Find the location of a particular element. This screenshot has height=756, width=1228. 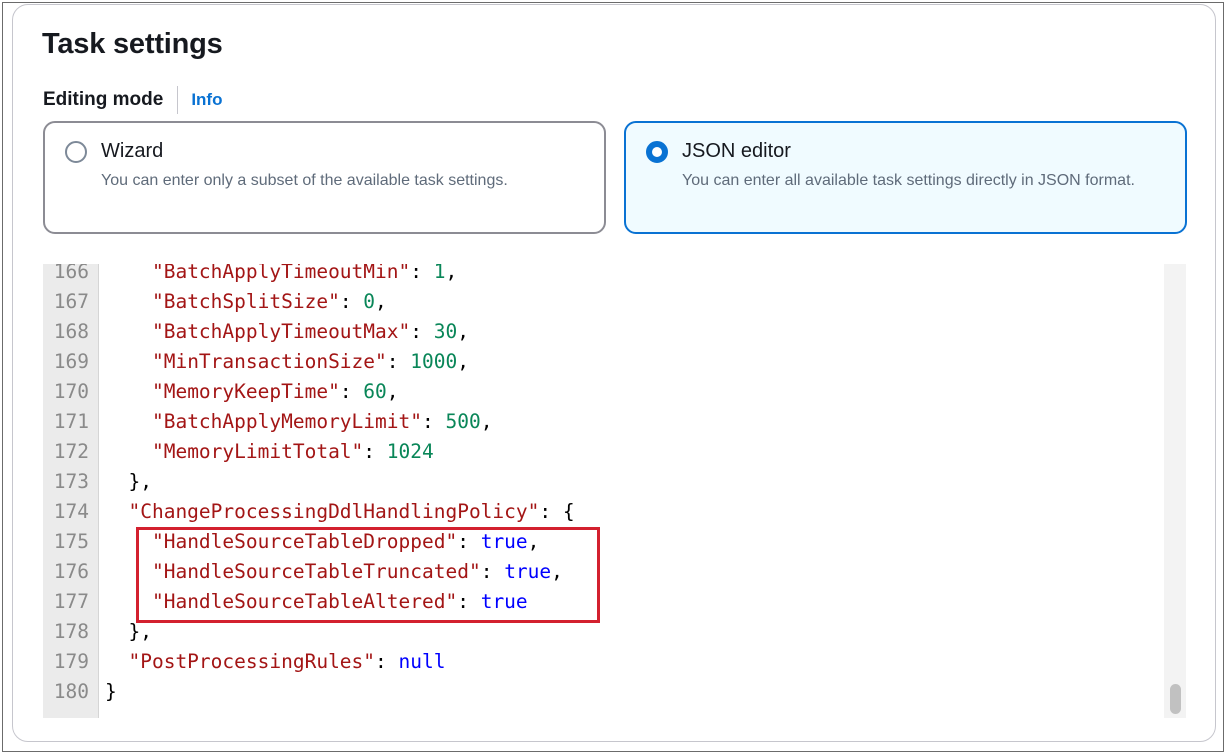

code-text: "BatchSplitSize": 0, is located at coordinates (246, 302).